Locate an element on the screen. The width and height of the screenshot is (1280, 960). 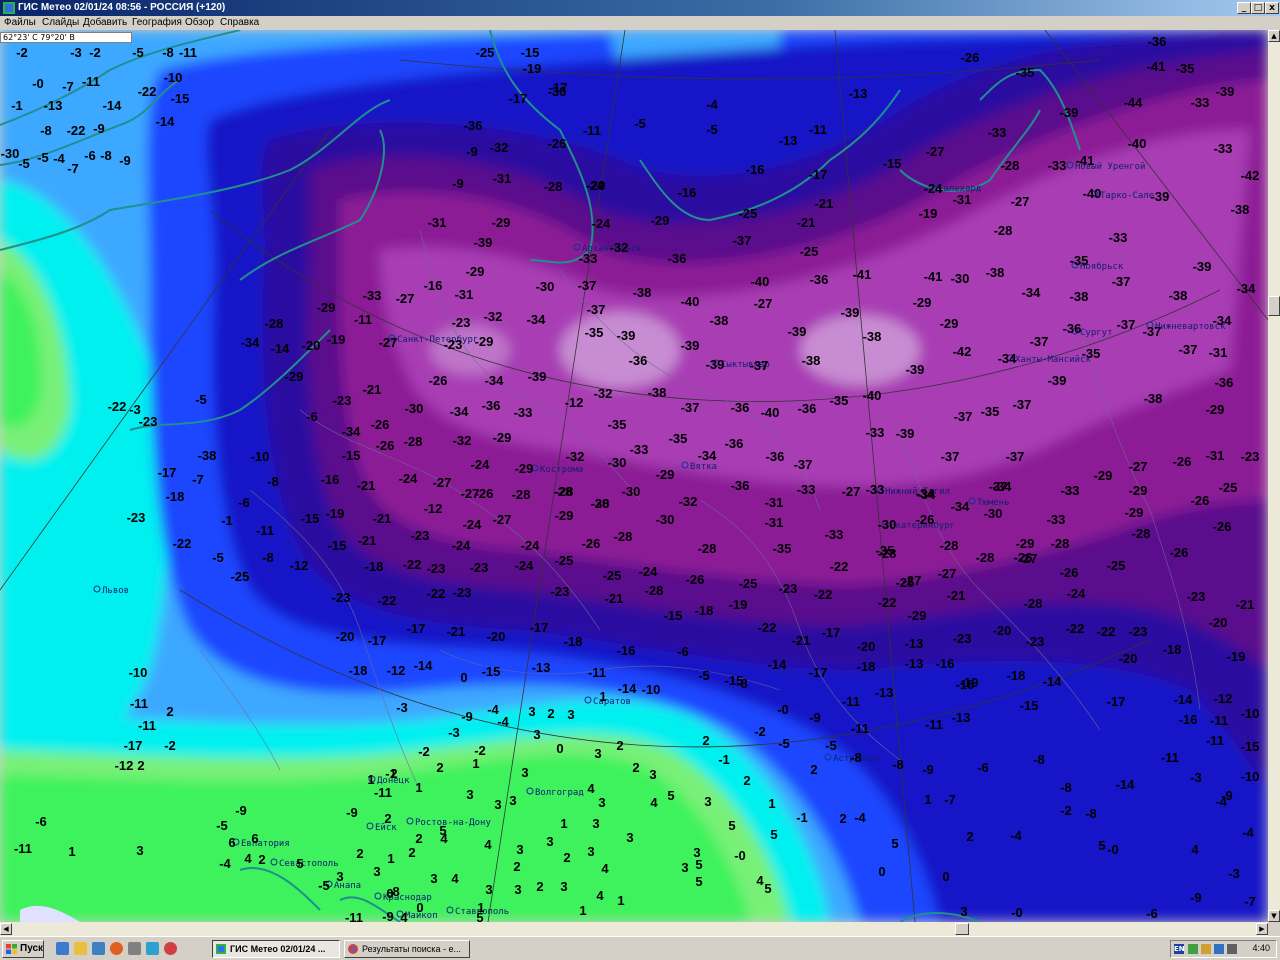
update-icon is located at coordinates (1219, 949).